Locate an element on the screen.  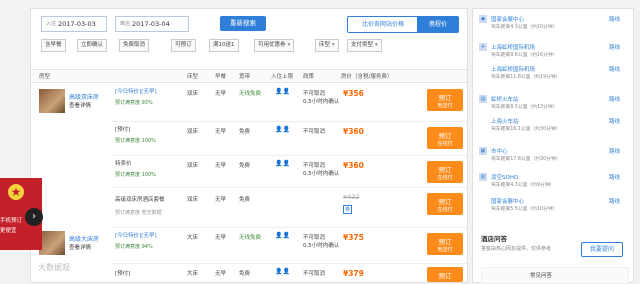
filter-breakfast: 含早餐 is located at coordinates (53, 45).